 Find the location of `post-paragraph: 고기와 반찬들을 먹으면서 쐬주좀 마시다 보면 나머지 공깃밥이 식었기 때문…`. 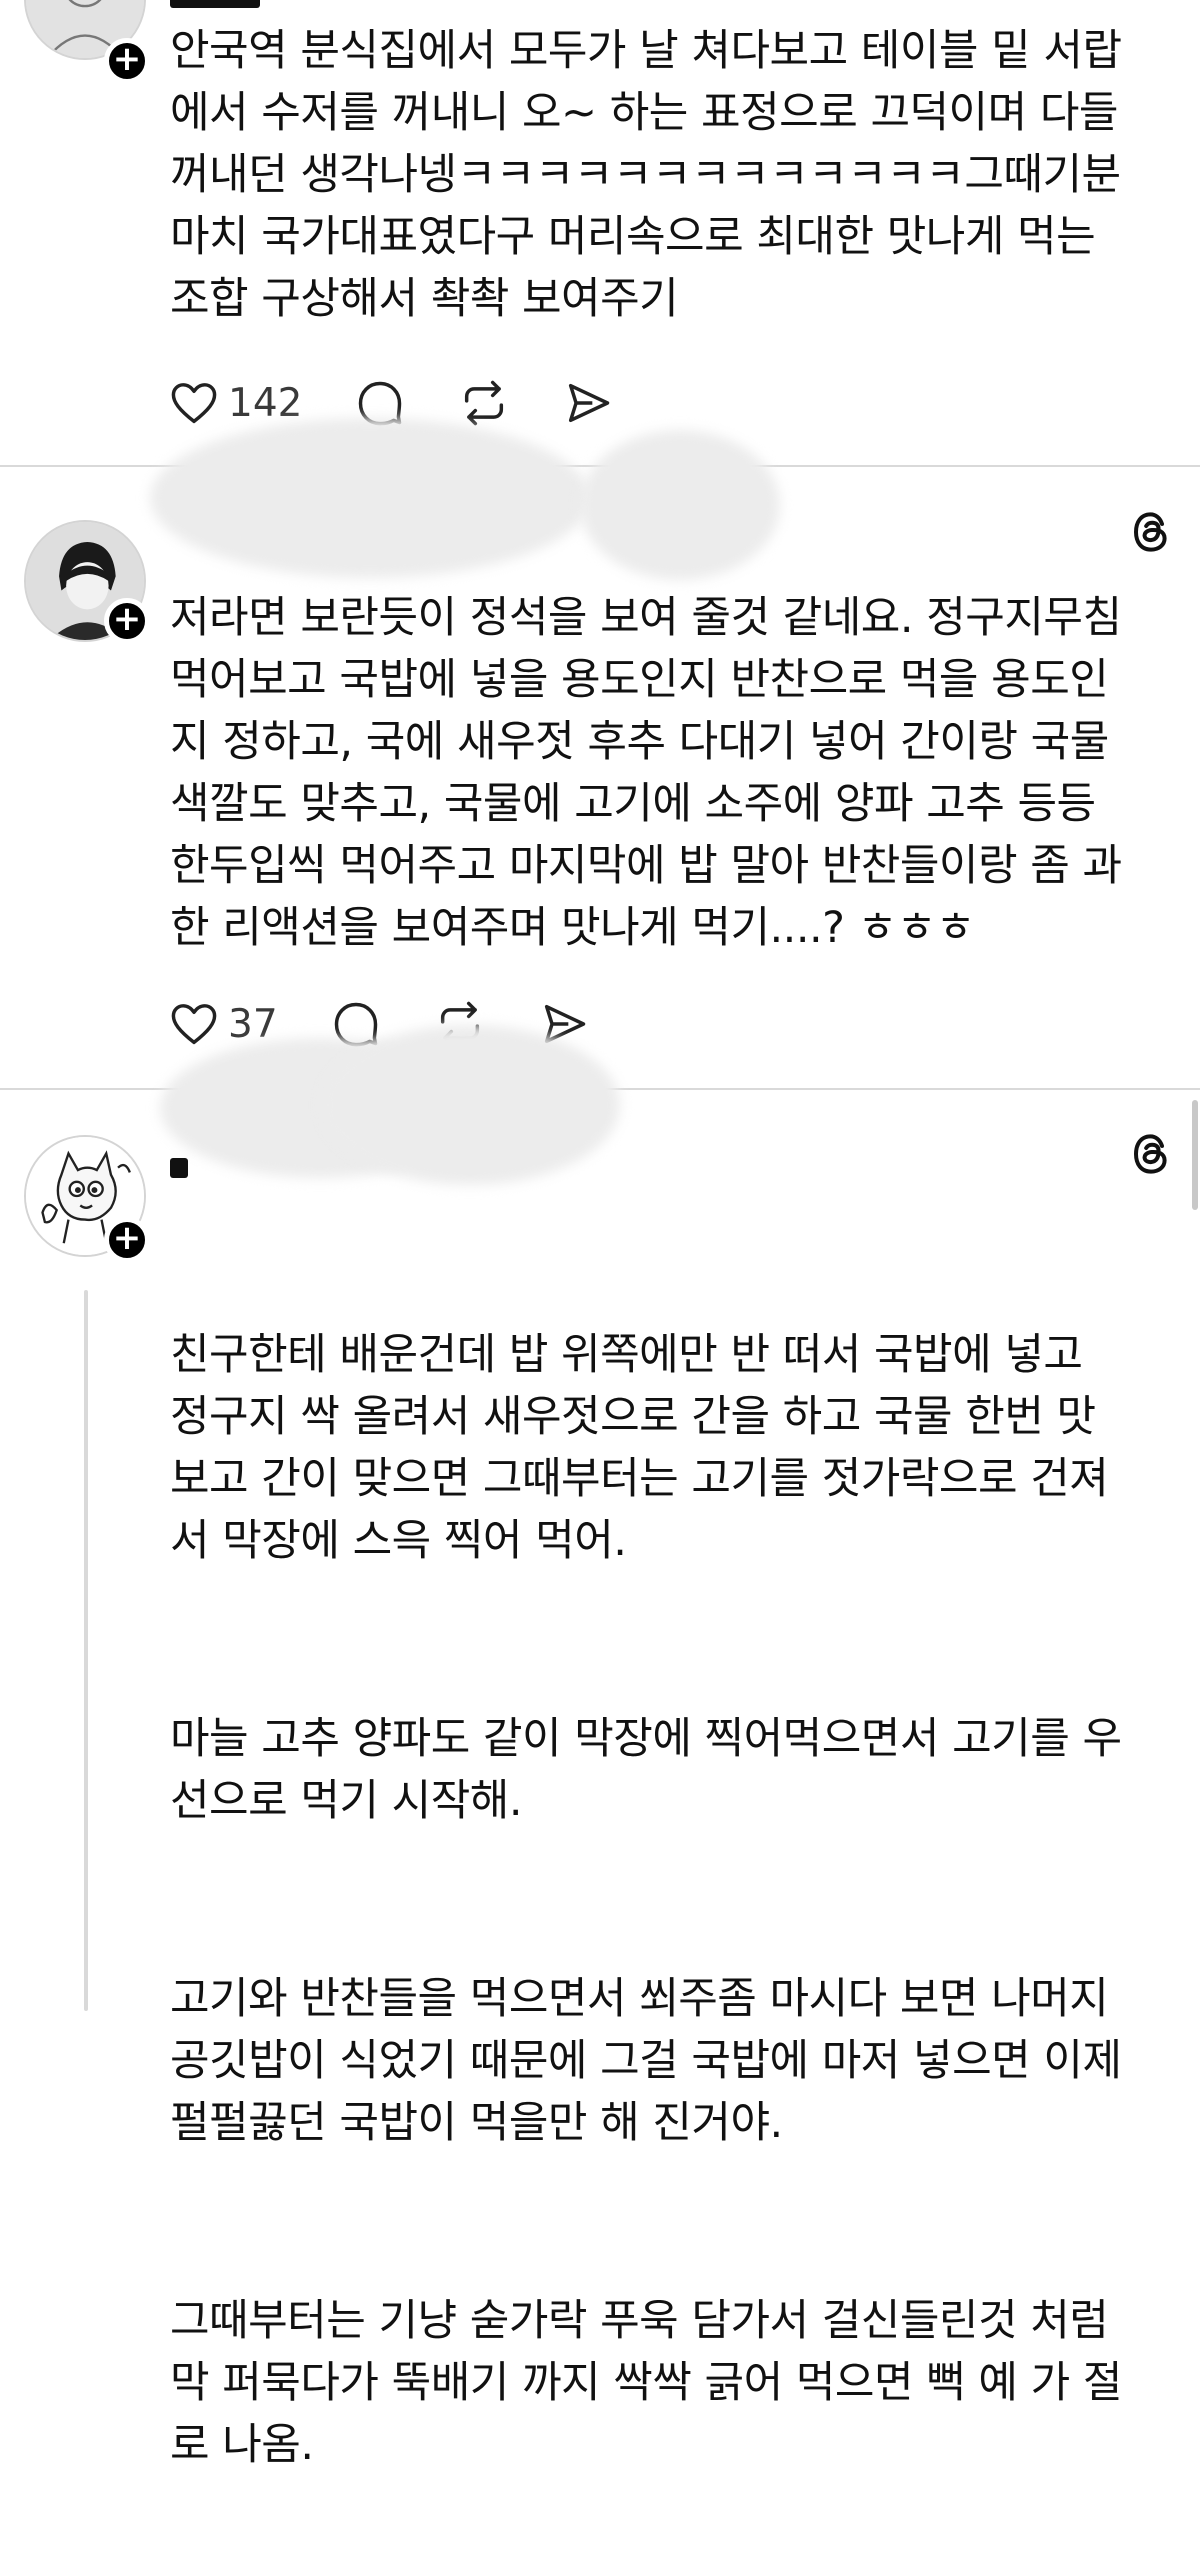

post-paragraph: 고기와 반찬들을 먹으면서 쐬주좀 마시다 보면 나머지 공깃밥이 식었기 때문… is located at coordinates (646, 2061).